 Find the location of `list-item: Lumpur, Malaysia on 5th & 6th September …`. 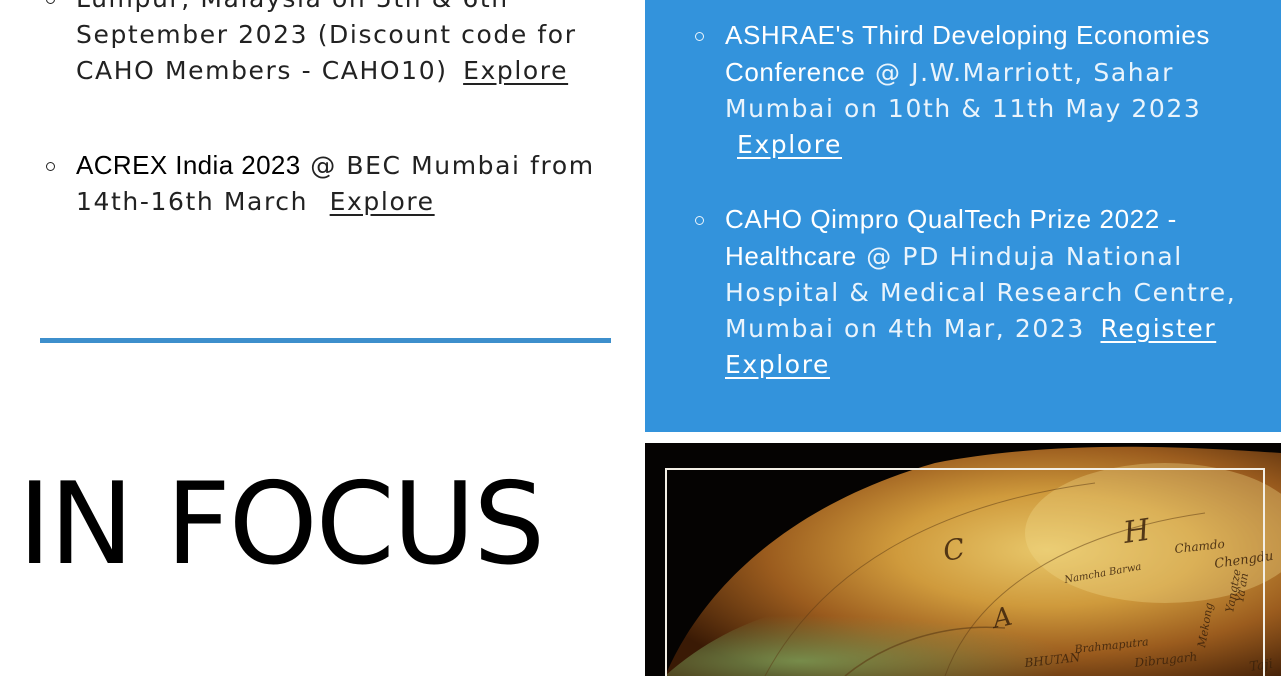

list-item: Lumpur, Malaysia on 5th & 6th September … is located at coordinates (331, 44).